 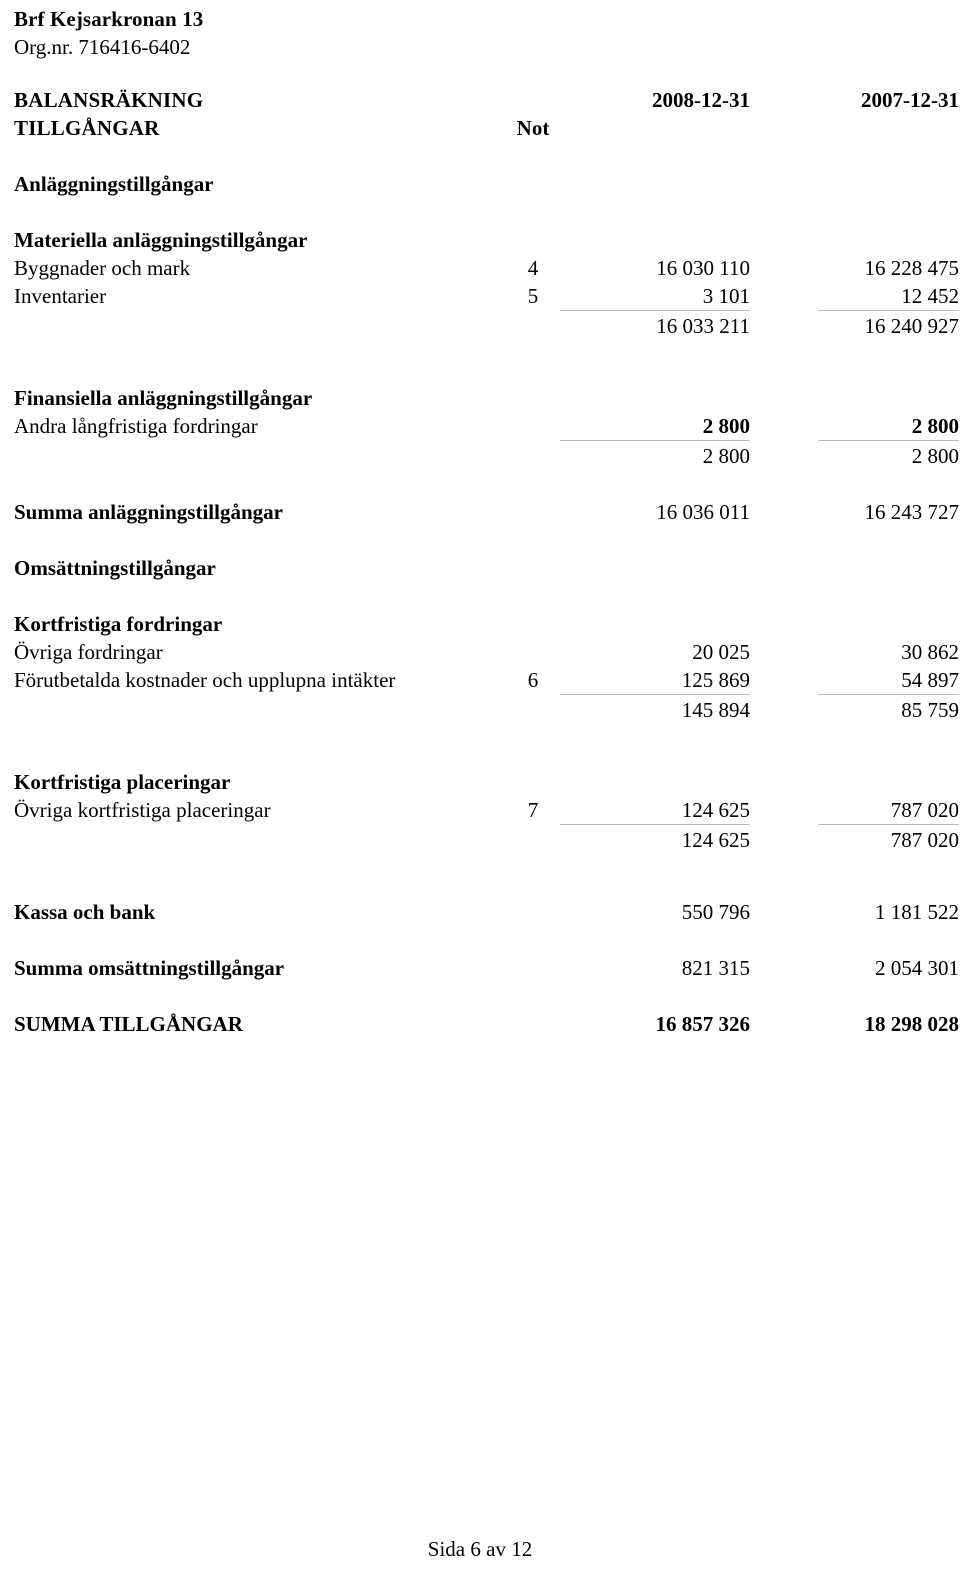 I want to click on row-value-current: 550 796, so click(x=715, y=912).